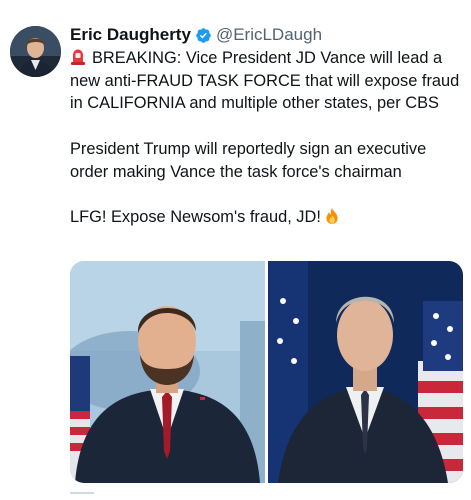 The image size is (471, 500). I want to click on author-avatar, so click(35, 51).